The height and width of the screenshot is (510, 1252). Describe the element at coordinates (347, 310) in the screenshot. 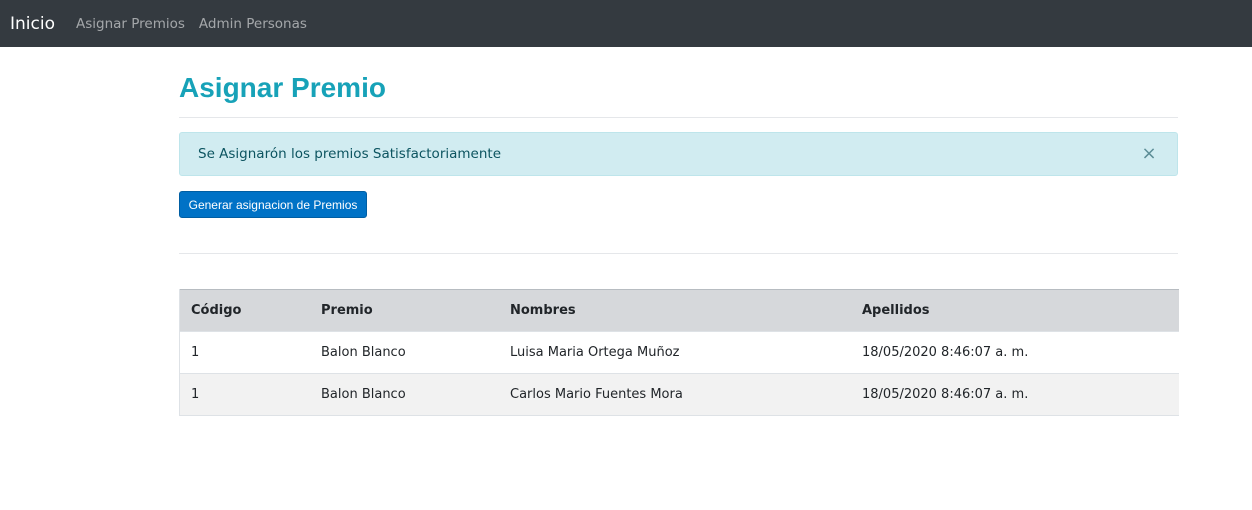

I see `column-header-premio: Premio` at that location.